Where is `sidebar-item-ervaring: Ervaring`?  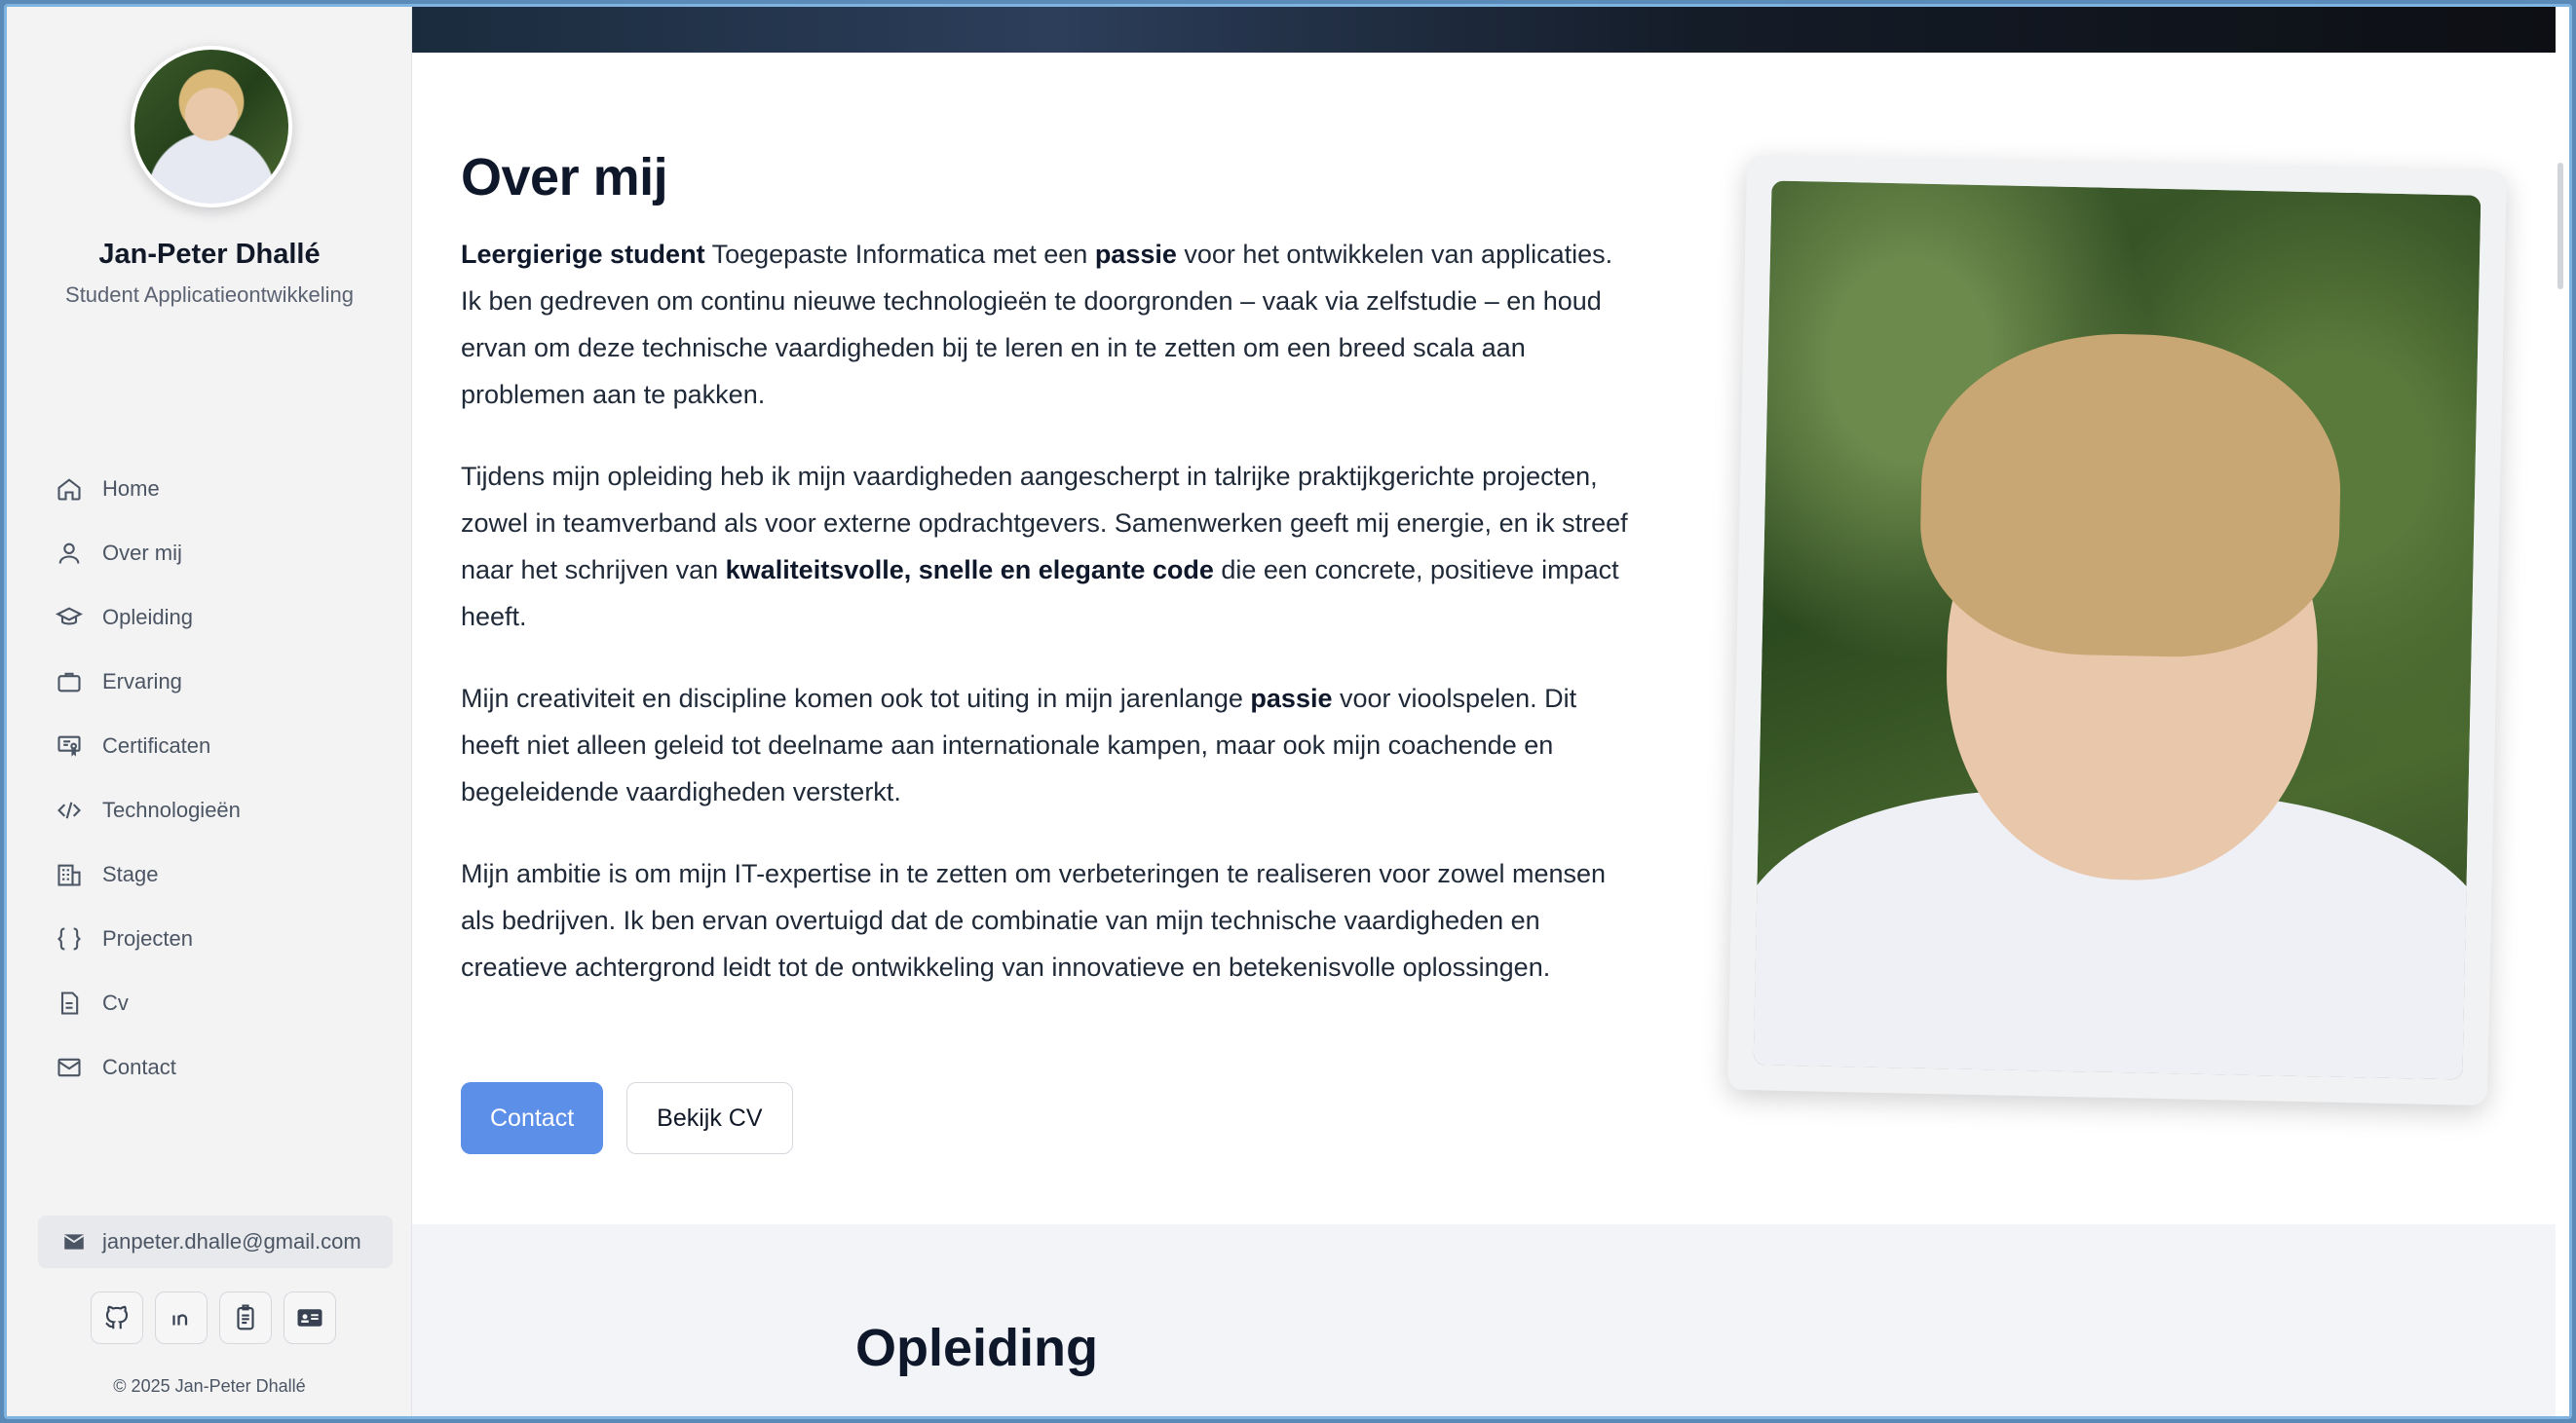 sidebar-item-ervaring: Ervaring is located at coordinates (209, 682).